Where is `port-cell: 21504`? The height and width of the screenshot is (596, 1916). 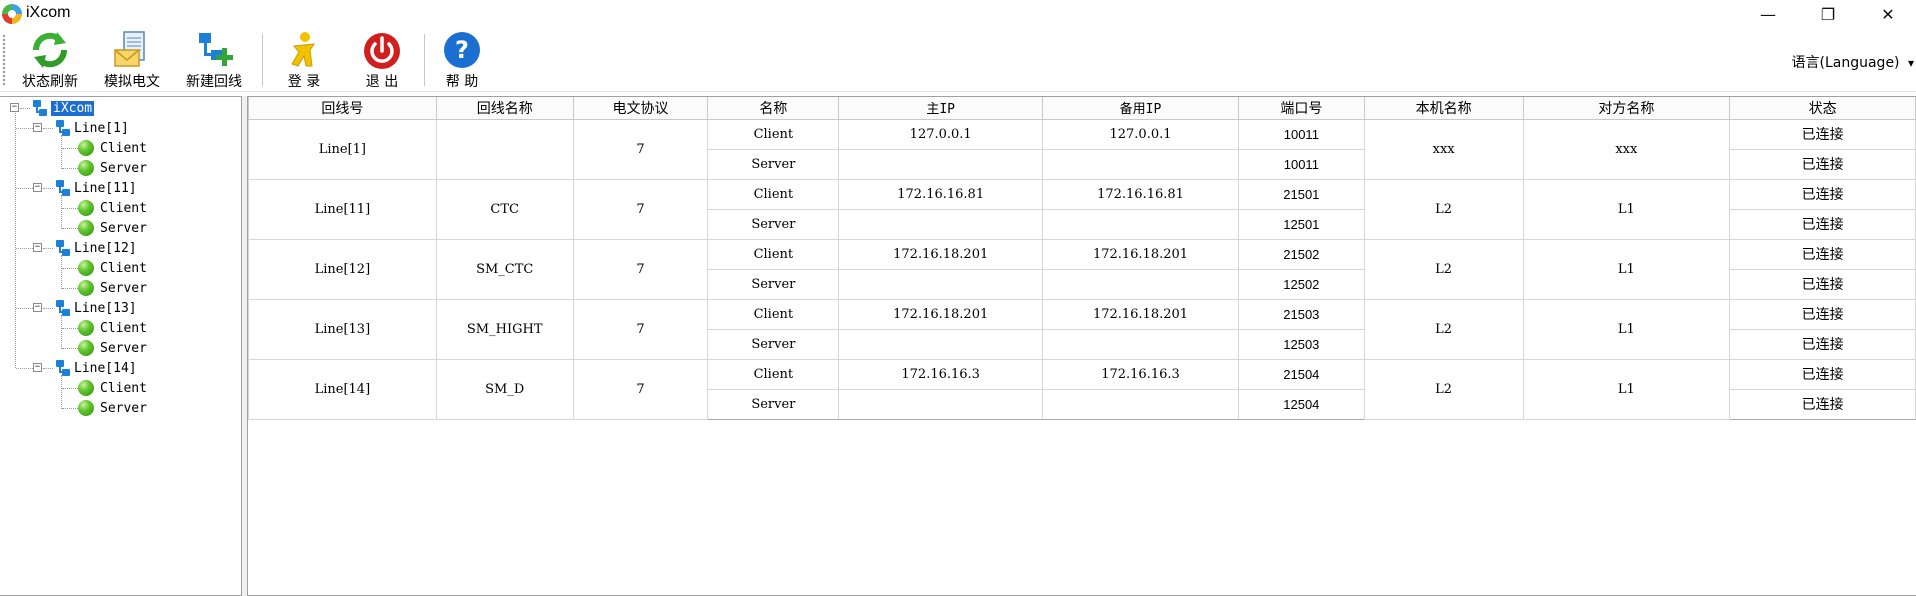 port-cell: 21504 is located at coordinates (1301, 374).